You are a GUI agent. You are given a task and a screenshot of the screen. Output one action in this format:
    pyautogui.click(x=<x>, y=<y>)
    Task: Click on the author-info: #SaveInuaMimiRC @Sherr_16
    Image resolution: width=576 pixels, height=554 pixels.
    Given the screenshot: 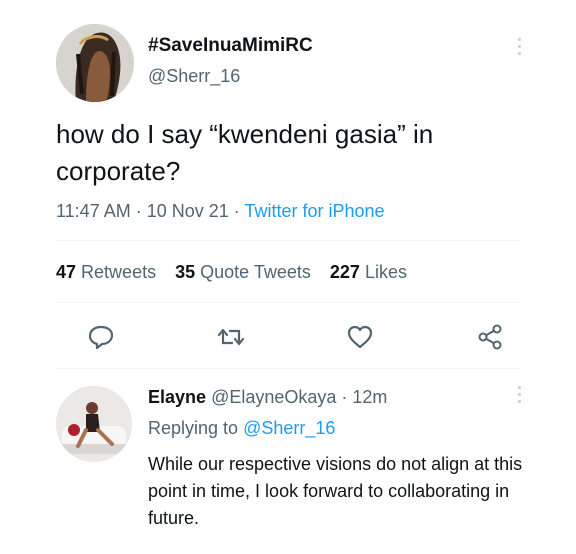 What is the action you would take?
    pyautogui.click(x=230, y=61)
    